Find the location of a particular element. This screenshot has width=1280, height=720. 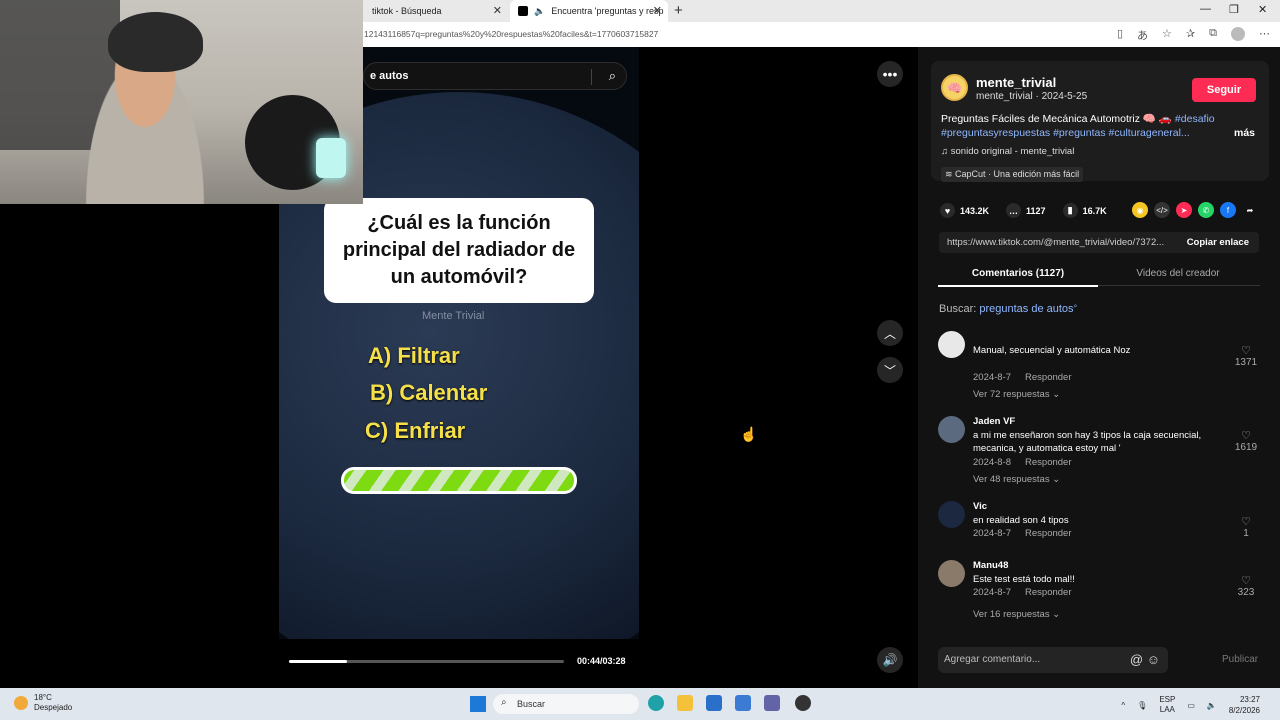

creator-avatar: 🧠 is located at coordinates (954, 87).